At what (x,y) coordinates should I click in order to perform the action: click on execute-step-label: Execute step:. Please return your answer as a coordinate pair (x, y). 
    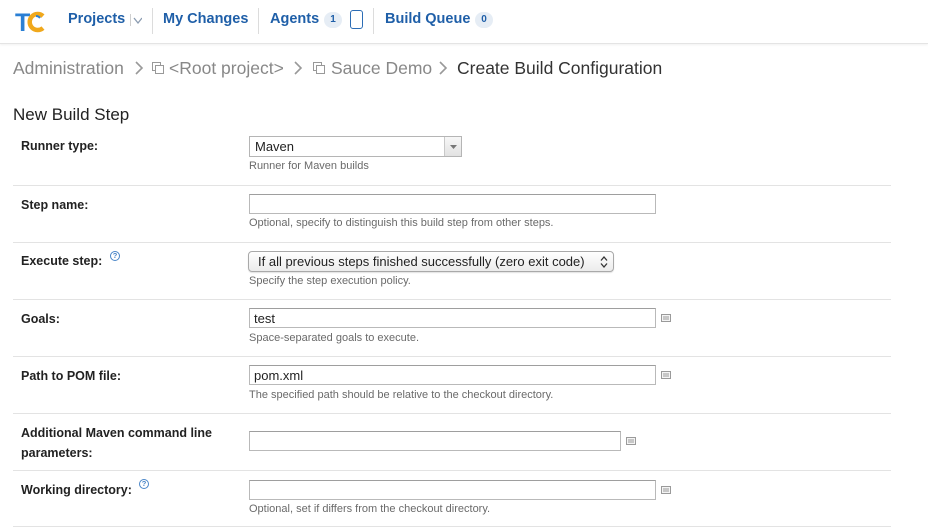
    Looking at the image, I should click on (62, 261).